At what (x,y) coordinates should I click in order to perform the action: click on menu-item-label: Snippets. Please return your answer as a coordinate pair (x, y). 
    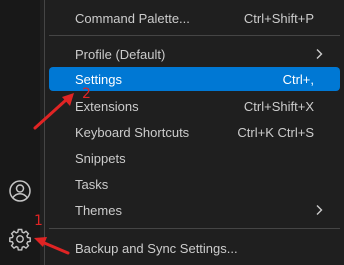
    Looking at the image, I should click on (100, 158).